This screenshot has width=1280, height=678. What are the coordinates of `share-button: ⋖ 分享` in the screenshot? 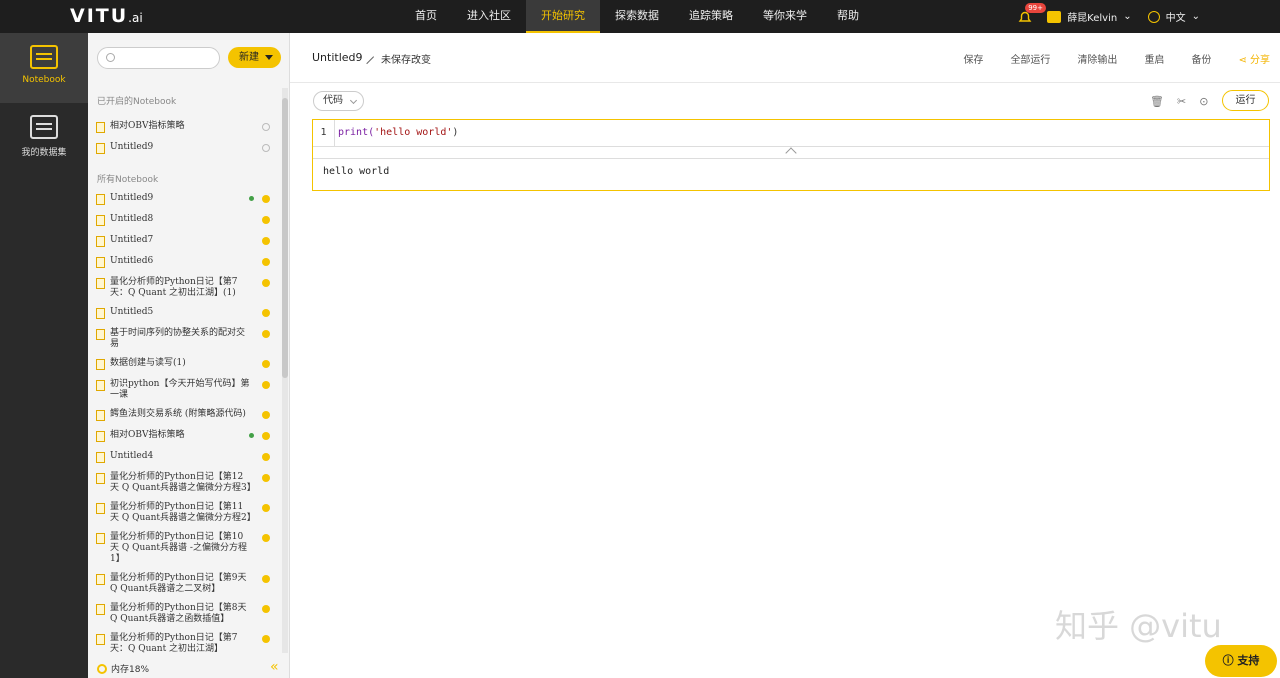 It's located at (1254, 58).